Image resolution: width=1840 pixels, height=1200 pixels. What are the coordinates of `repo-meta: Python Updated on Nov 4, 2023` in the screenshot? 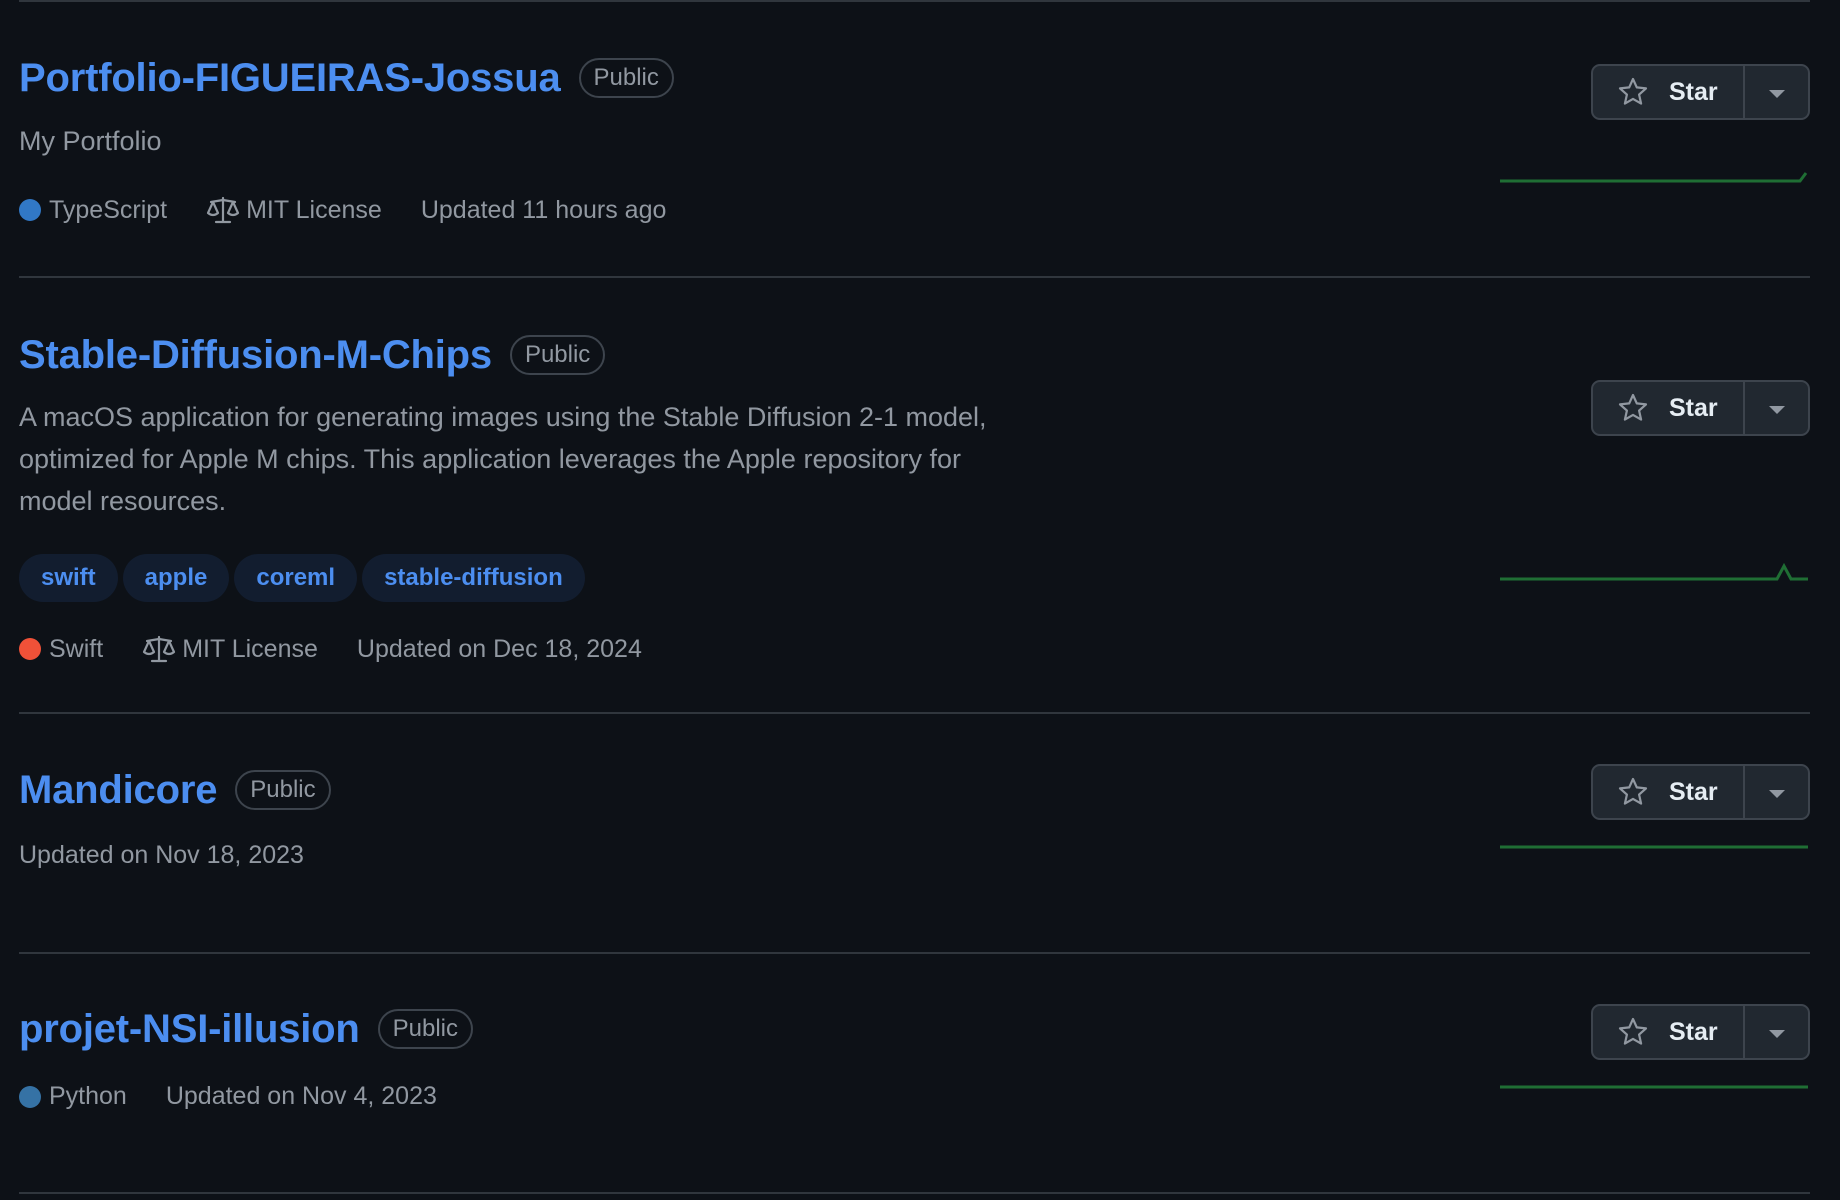 It's located at (247, 1096).